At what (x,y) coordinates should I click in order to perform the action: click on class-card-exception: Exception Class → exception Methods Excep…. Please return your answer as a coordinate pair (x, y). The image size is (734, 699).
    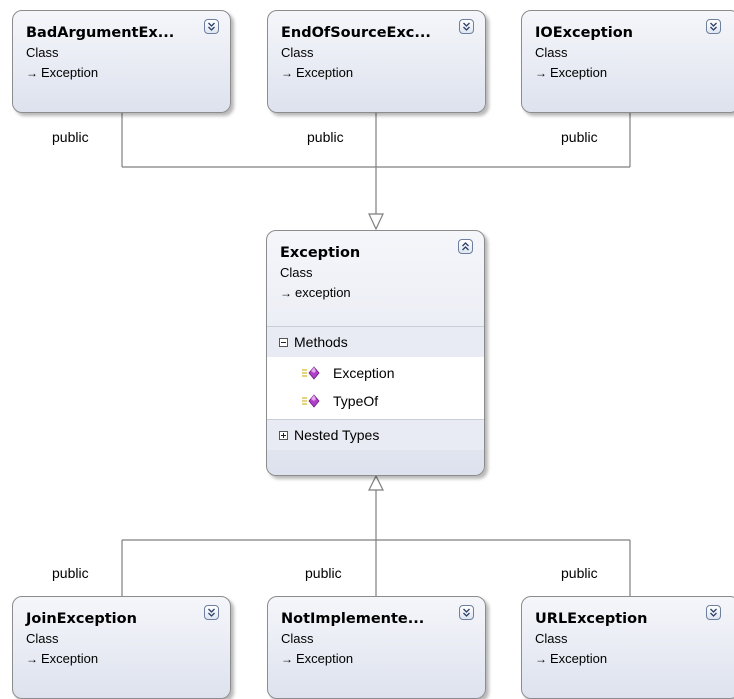
    Looking at the image, I should click on (375, 353).